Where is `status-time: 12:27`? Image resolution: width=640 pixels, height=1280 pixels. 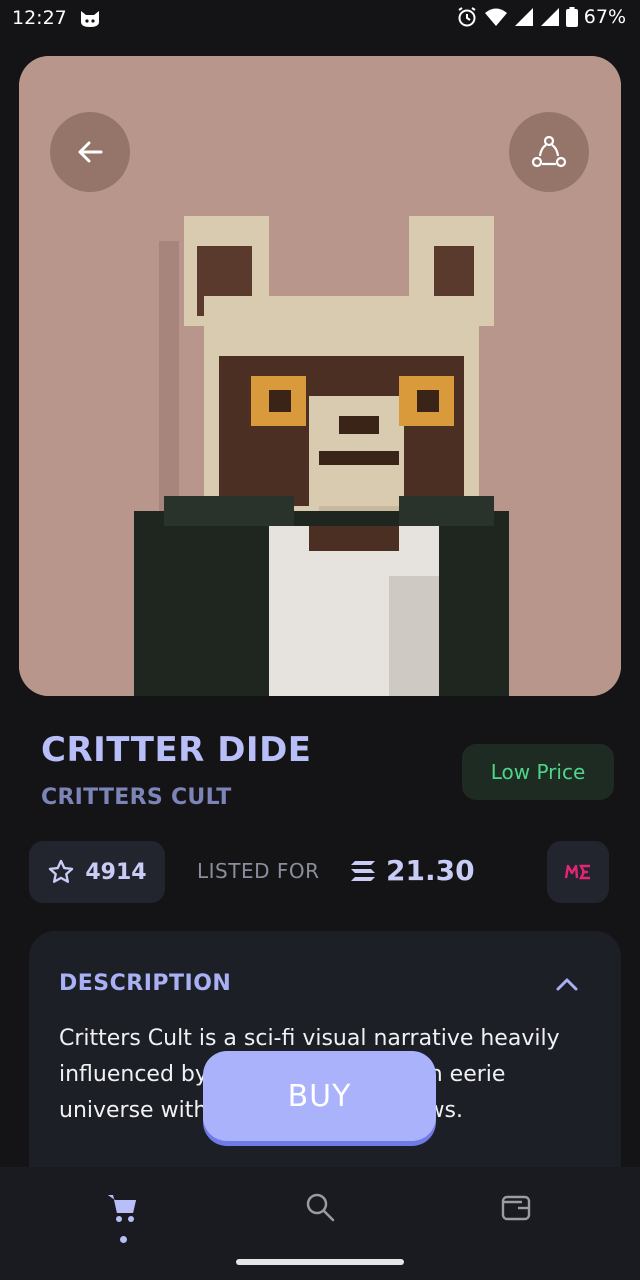
status-time: 12:27 is located at coordinates (39, 18).